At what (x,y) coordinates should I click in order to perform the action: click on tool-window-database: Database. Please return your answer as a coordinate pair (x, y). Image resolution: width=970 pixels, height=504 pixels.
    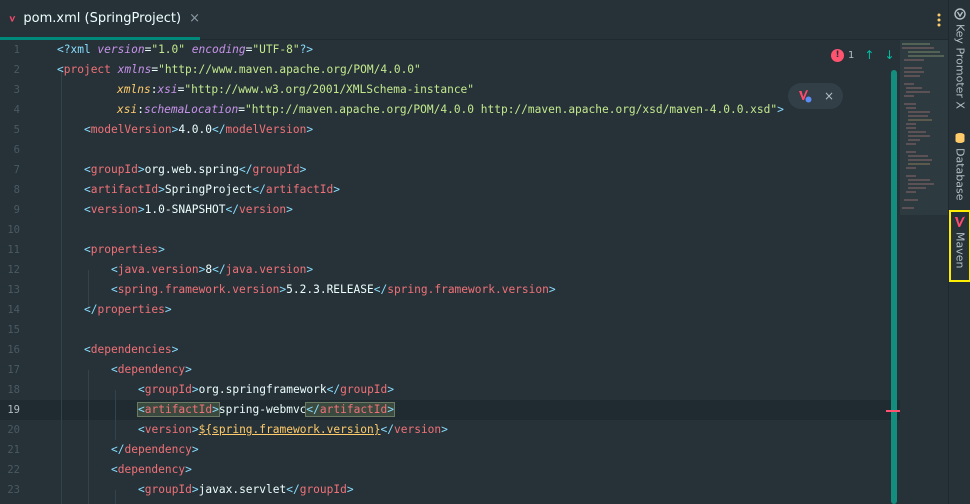
    Looking at the image, I should click on (959, 166).